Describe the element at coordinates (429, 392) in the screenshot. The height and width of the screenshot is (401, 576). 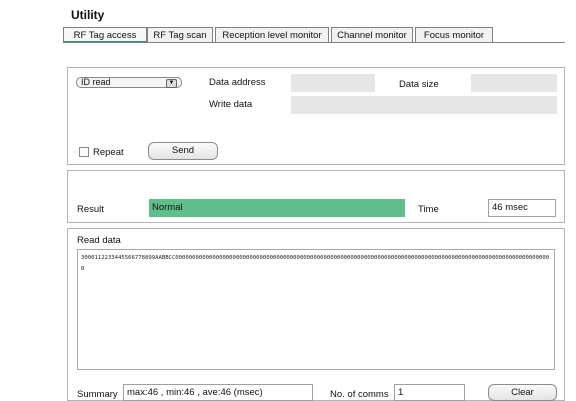
I see `comms-field: 1` at that location.